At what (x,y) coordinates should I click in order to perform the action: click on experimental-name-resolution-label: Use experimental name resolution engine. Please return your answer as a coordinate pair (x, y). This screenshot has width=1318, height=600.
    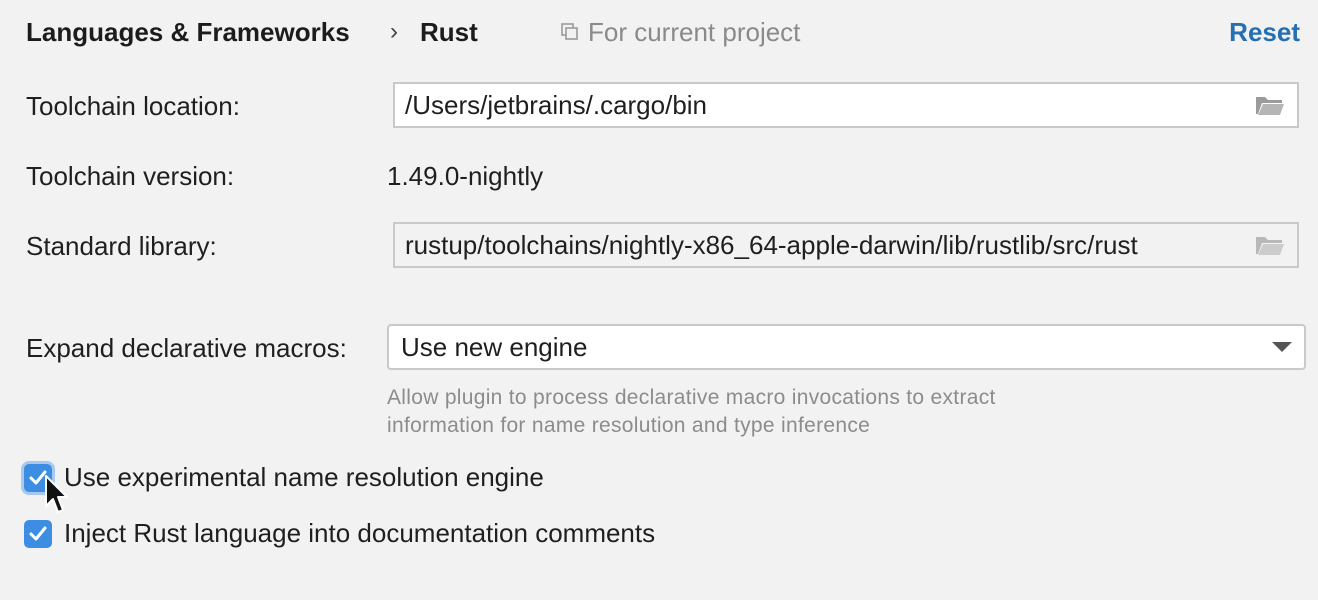
    Looking at the image, I should click on (304, 477).